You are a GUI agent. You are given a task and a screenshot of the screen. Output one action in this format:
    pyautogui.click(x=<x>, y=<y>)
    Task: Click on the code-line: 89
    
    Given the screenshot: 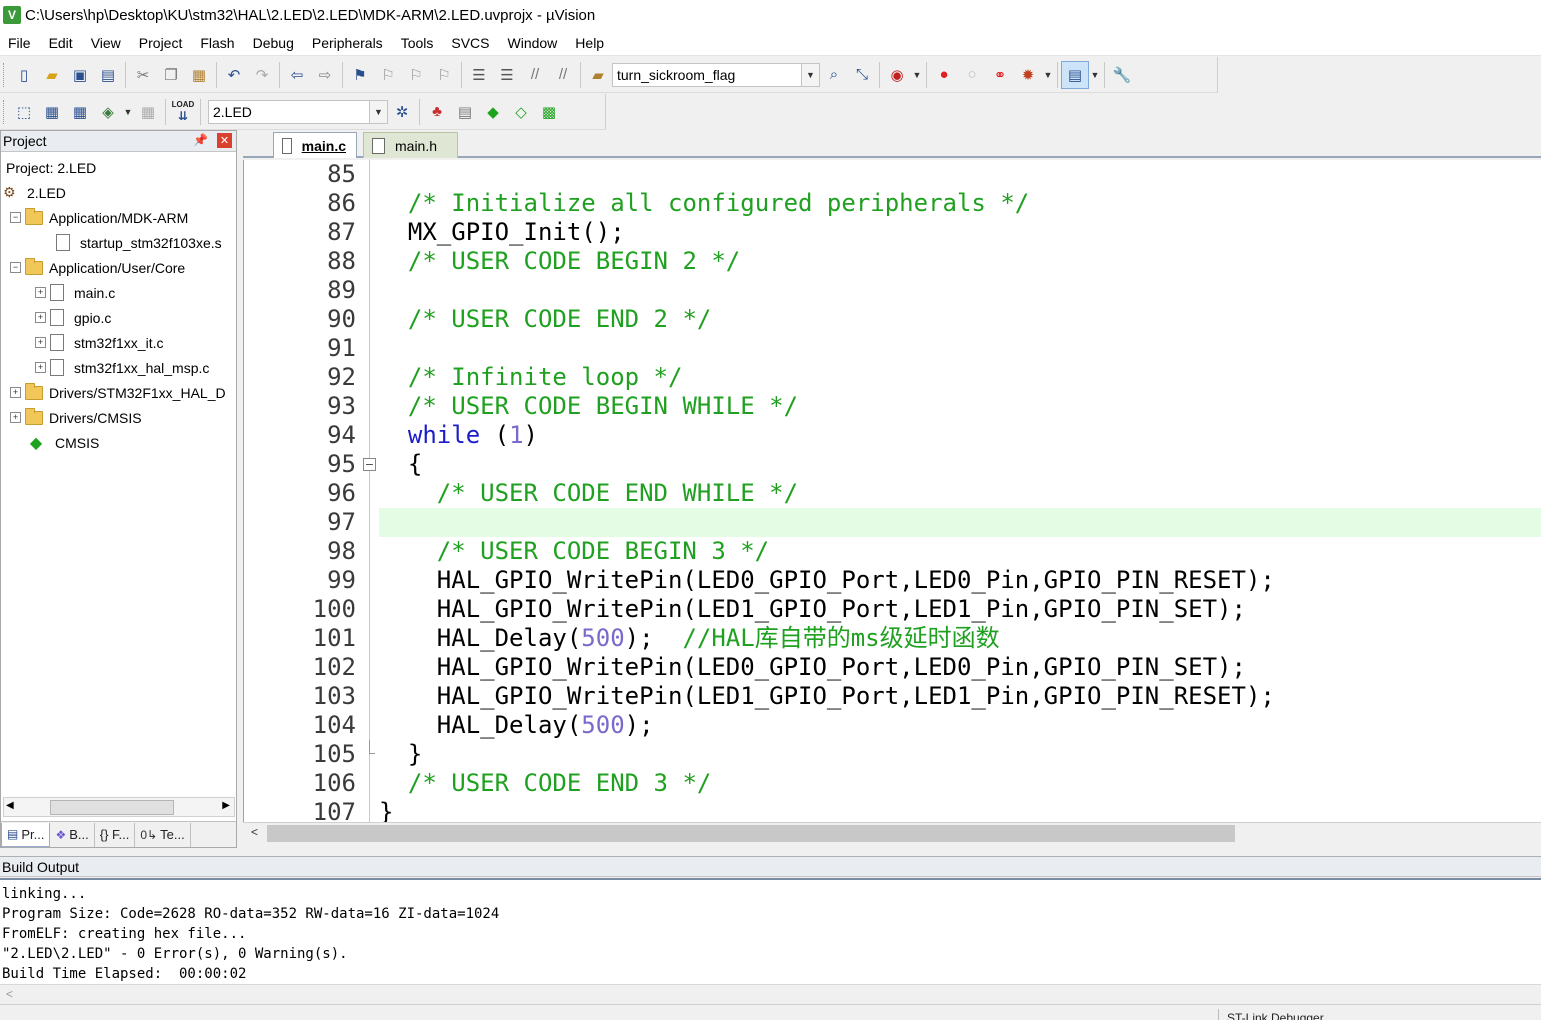 What is the action you would take?
    pyautogui.click(x=892, y=290)
    